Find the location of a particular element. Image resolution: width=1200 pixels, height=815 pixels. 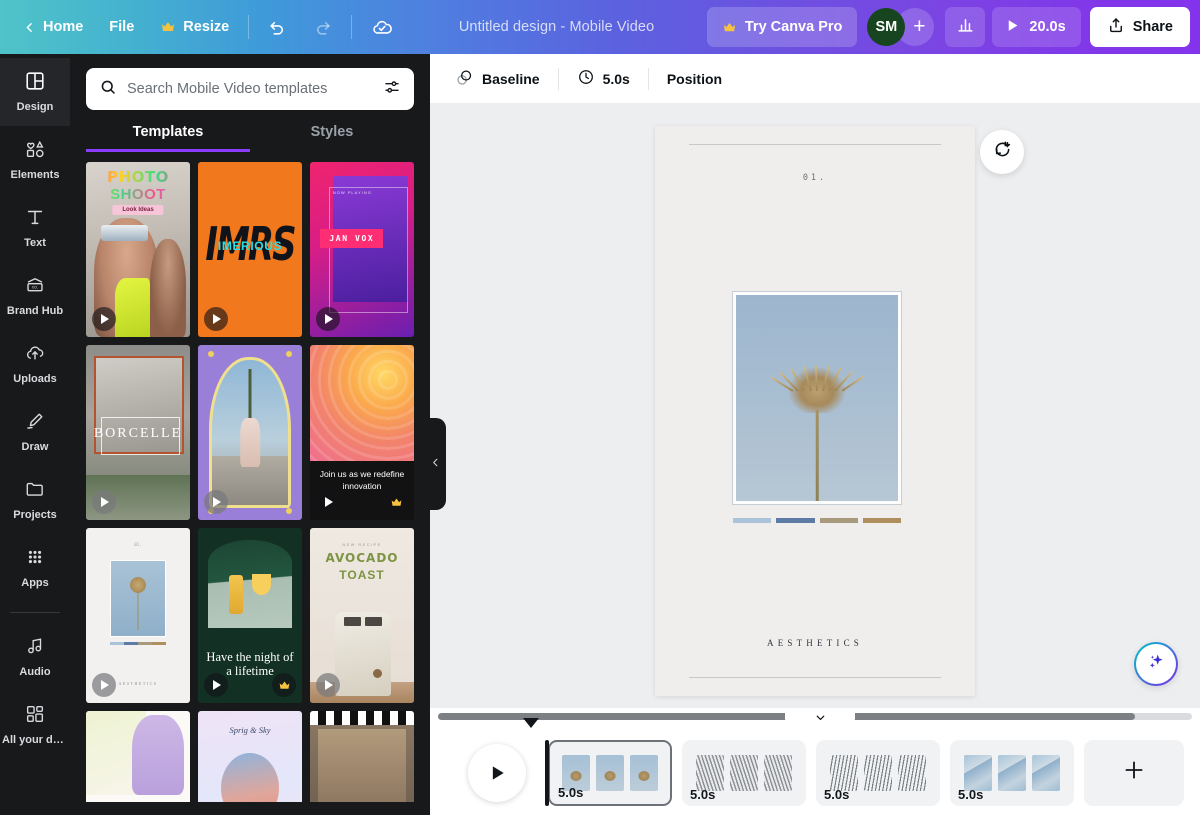

resize-button: Resize is located at coordinates (194, 27).